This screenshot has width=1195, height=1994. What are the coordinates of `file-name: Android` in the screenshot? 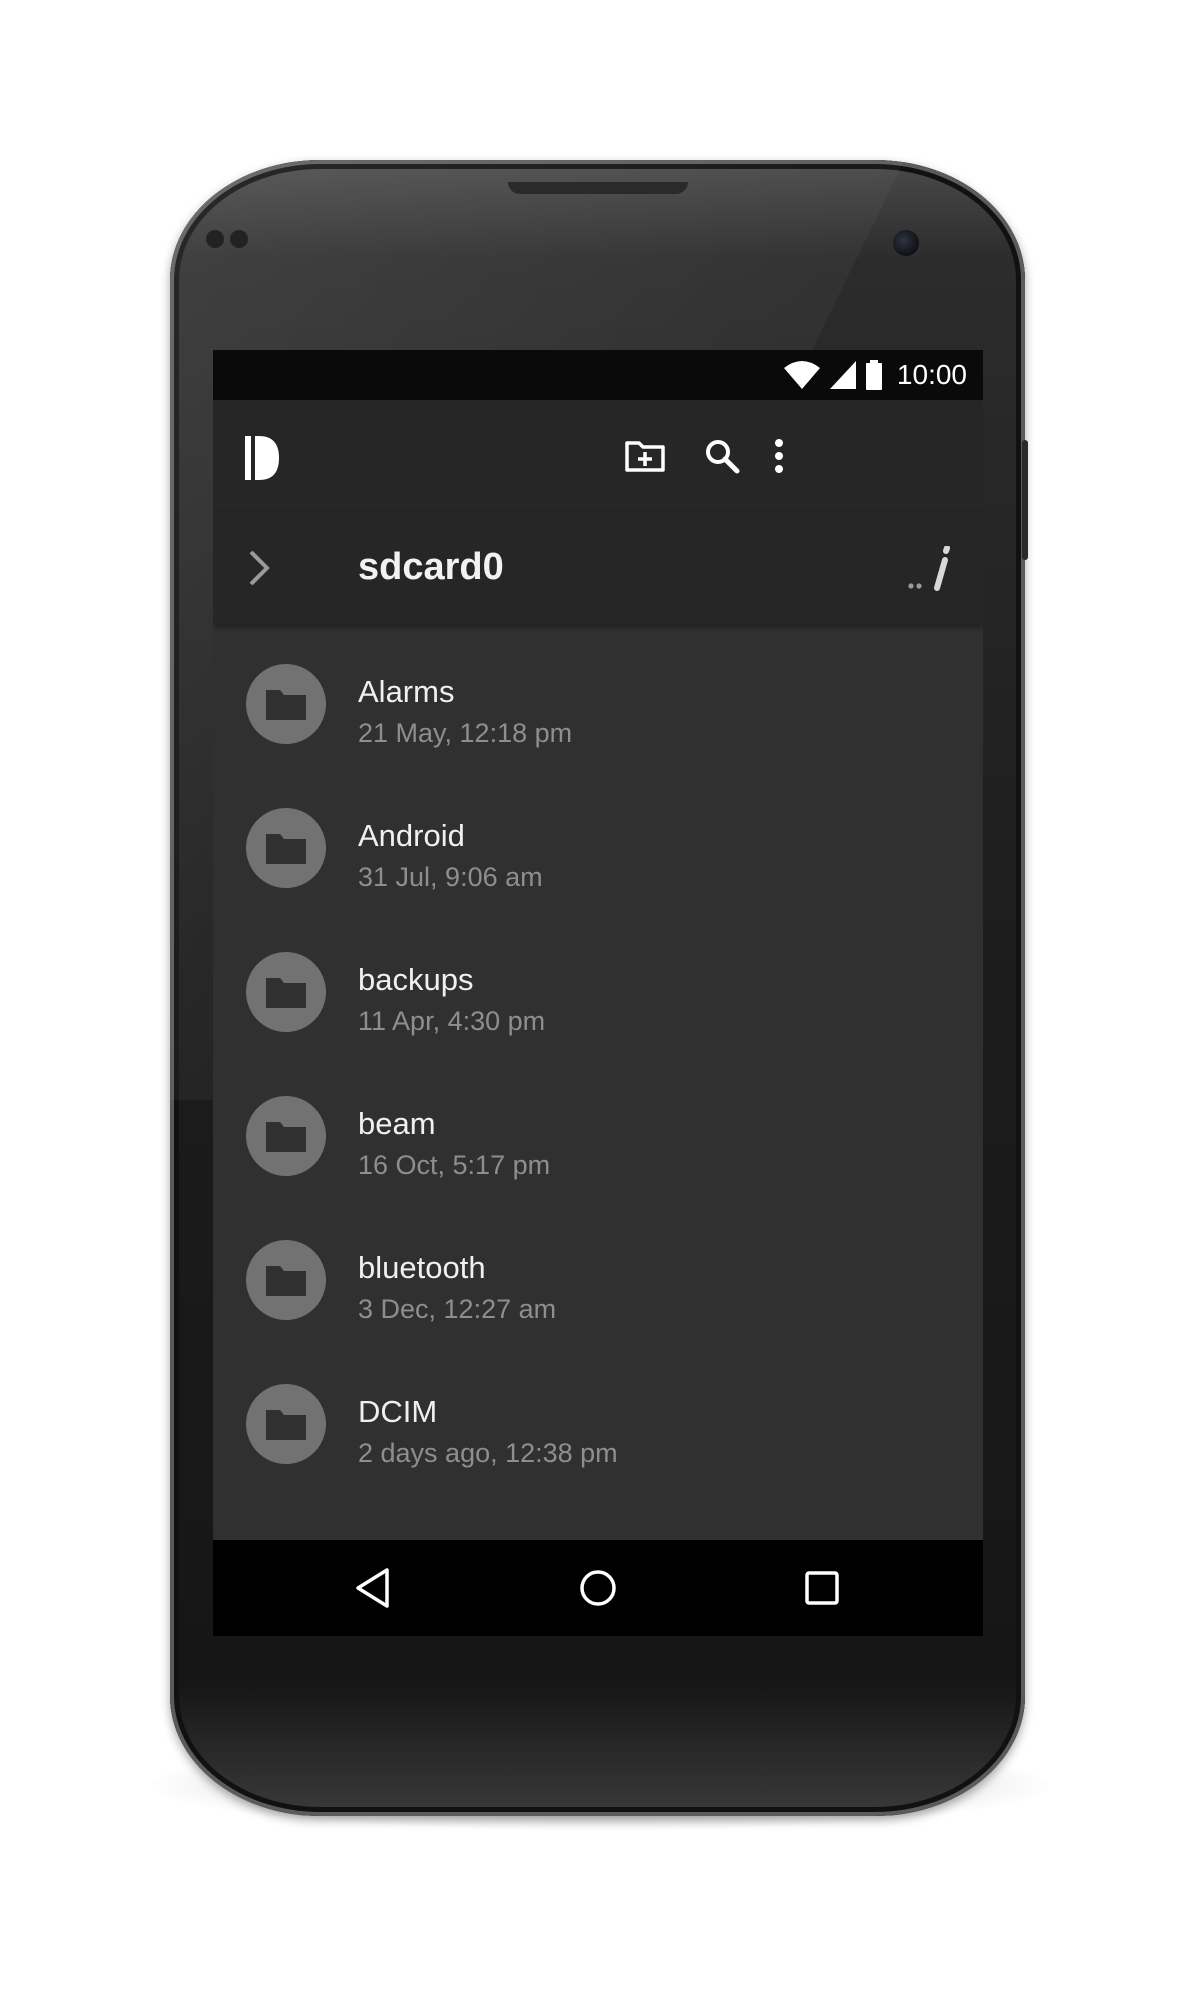 It's located at (411, 835).